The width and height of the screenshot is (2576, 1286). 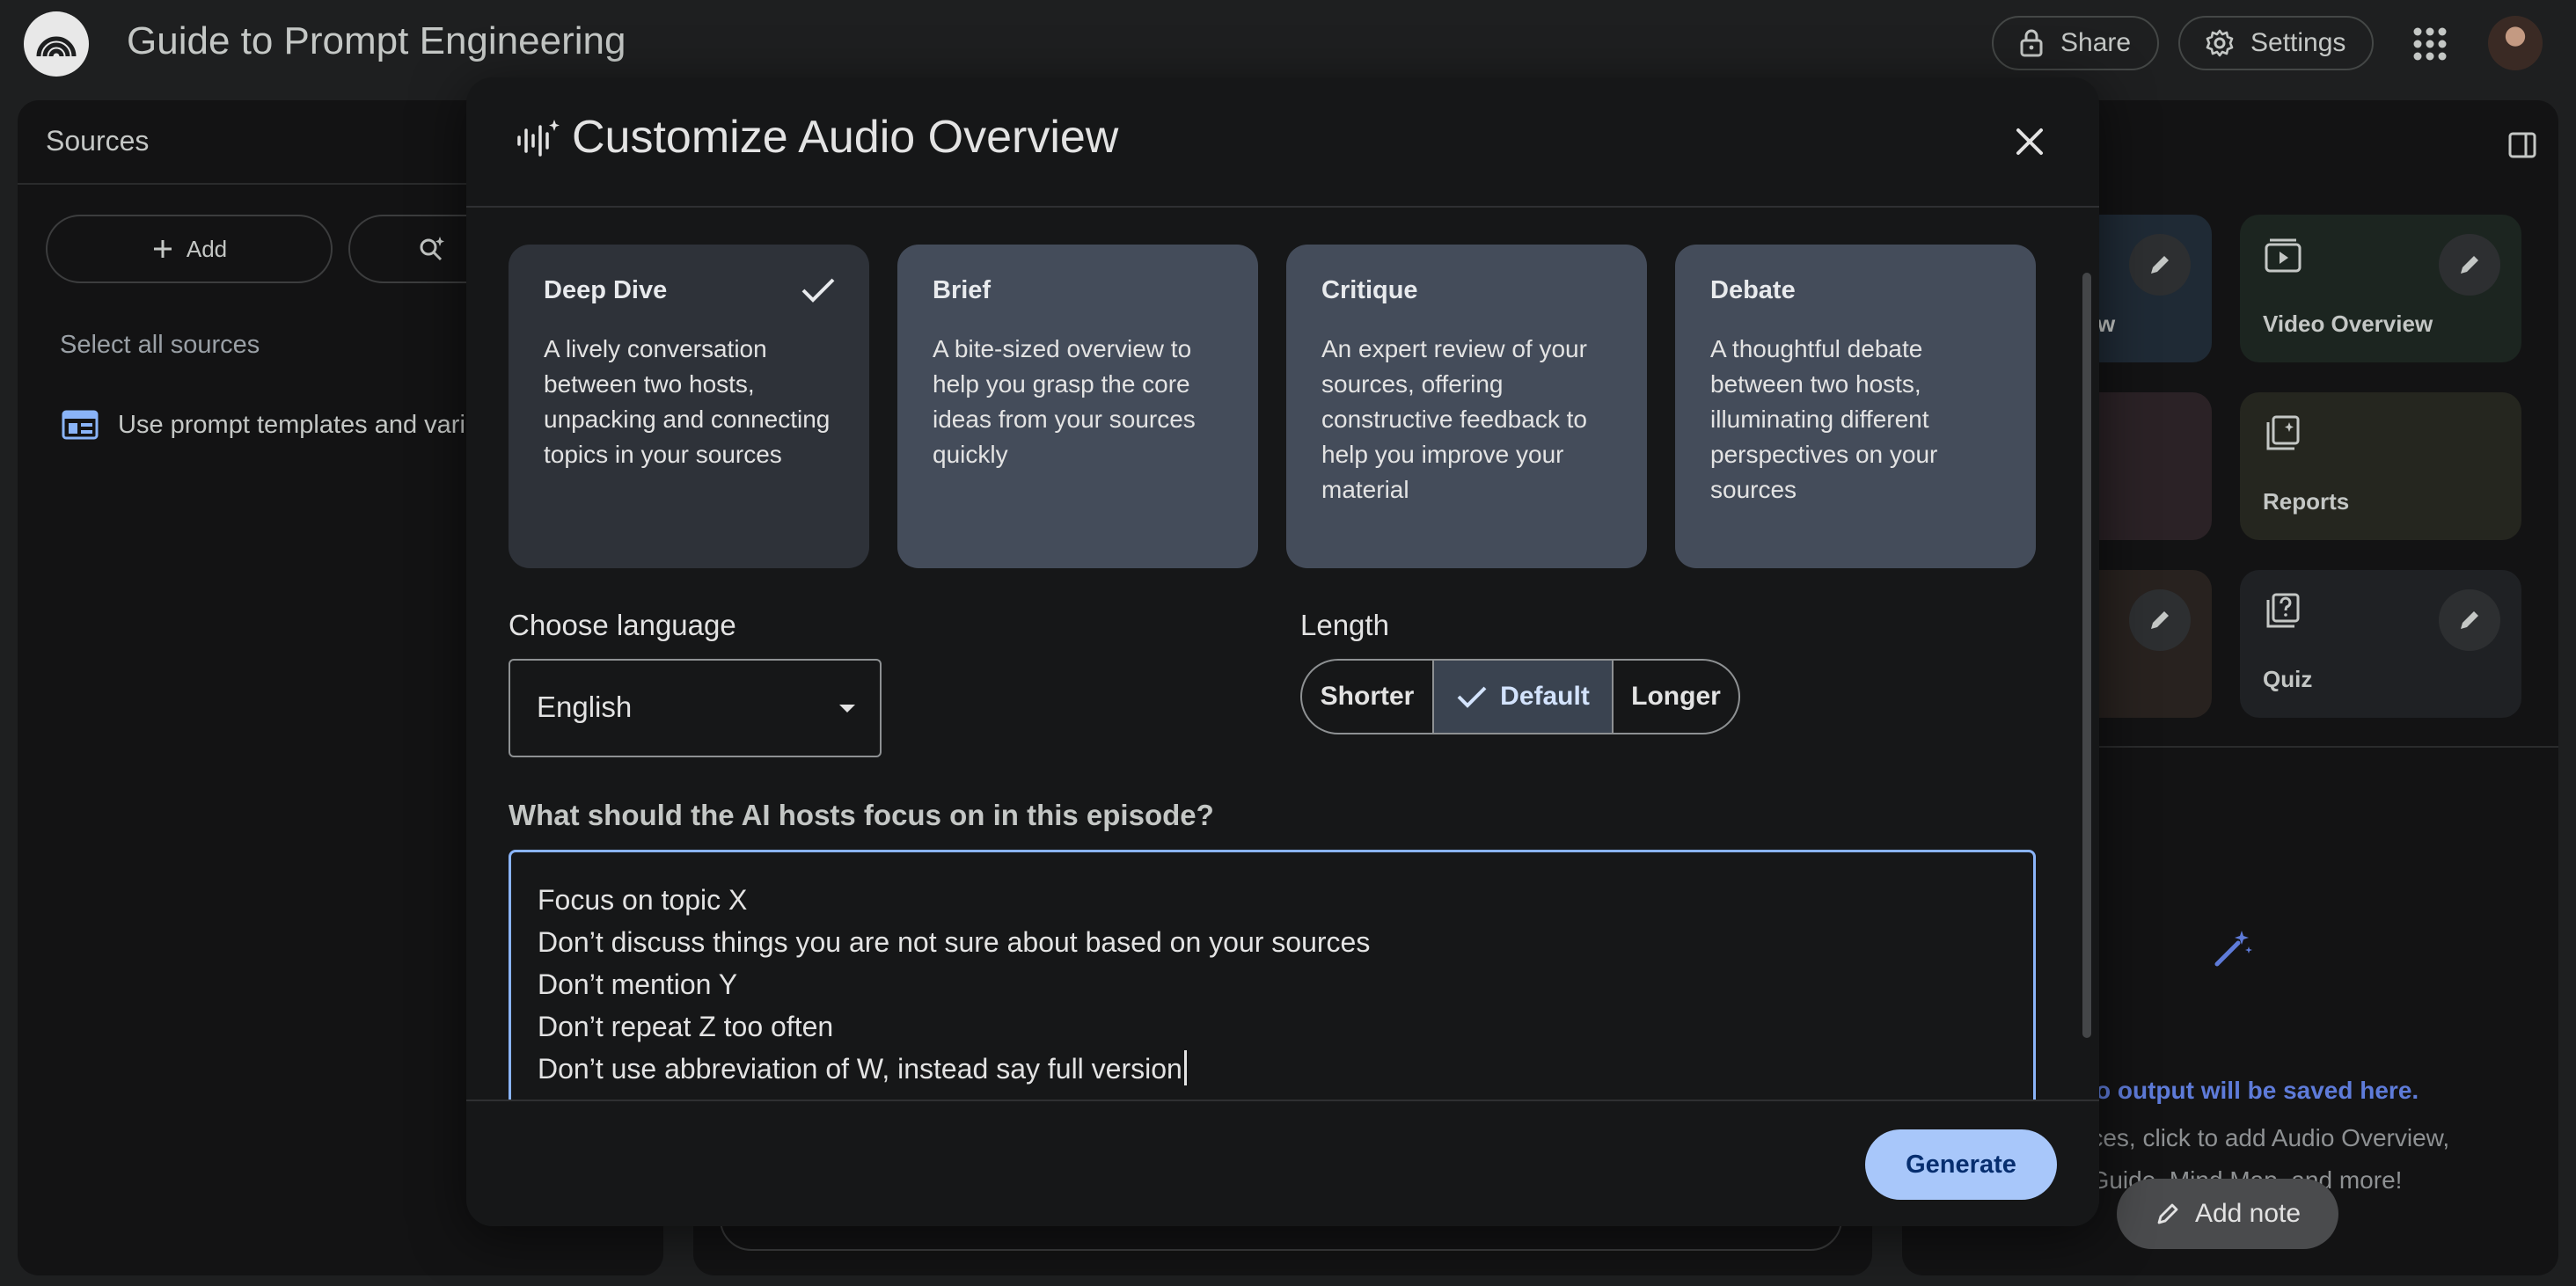 What do you see at coordinates (538, 141) in the screenshot?
I see `audio-sparkle-icon` at bounding box center [538, 141].